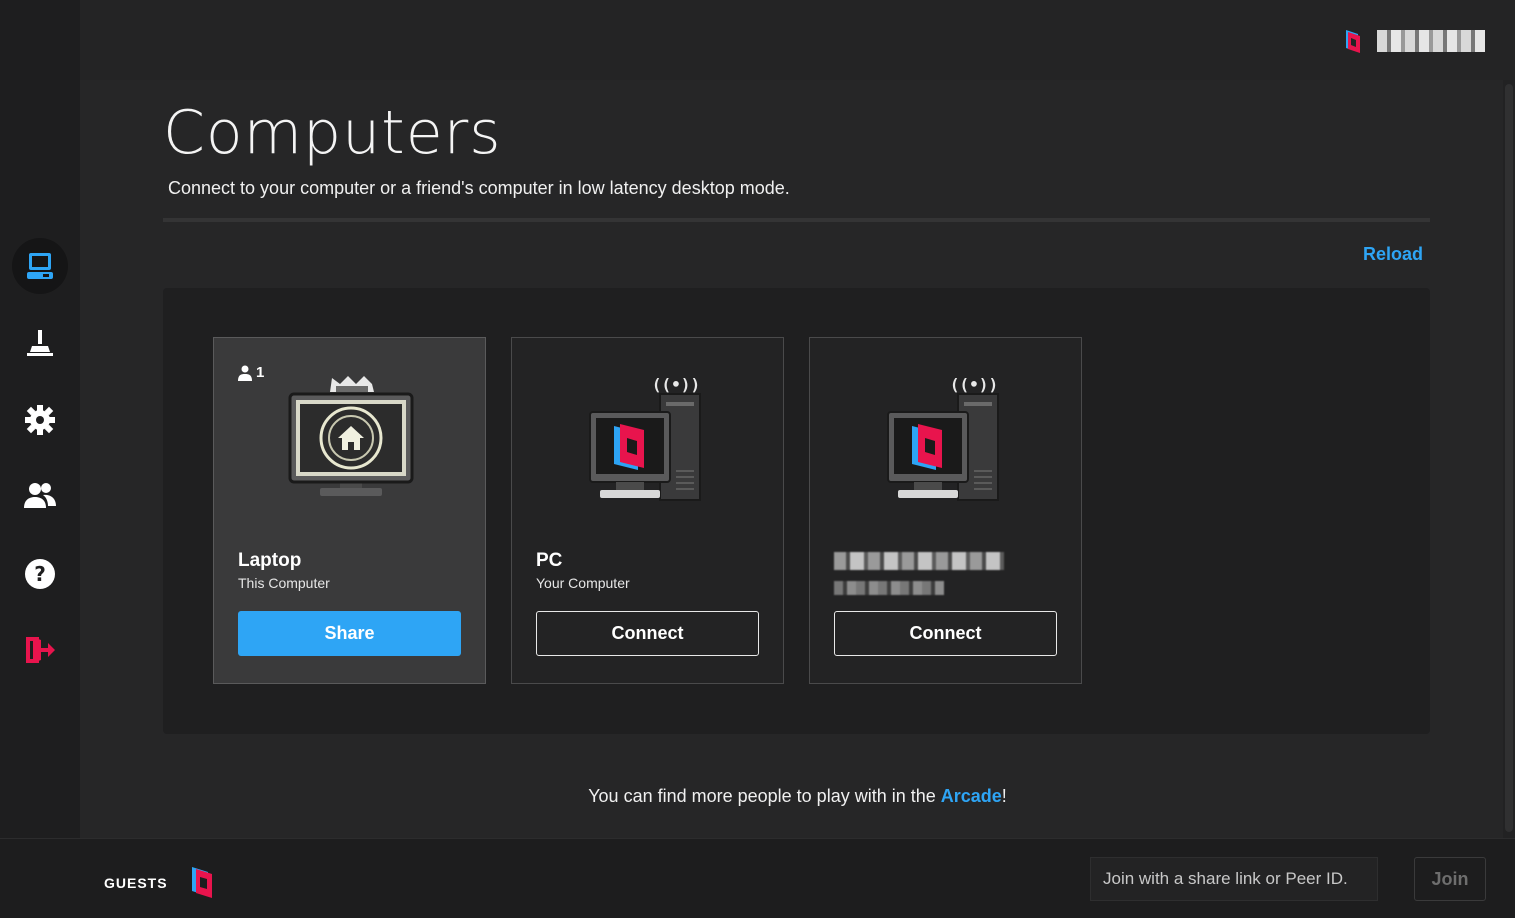  Describe the element at coordinates (136, 883) in the screenshot. I see `guests-label: GUESTS` at that location.